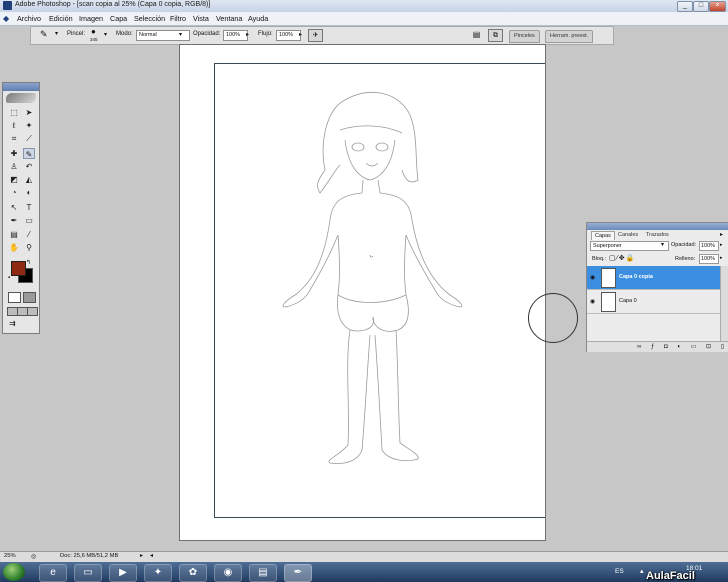  Describe the element at coordinates (76, 34) in the screenshot. I see `brush-label: Pincel:` at that location.